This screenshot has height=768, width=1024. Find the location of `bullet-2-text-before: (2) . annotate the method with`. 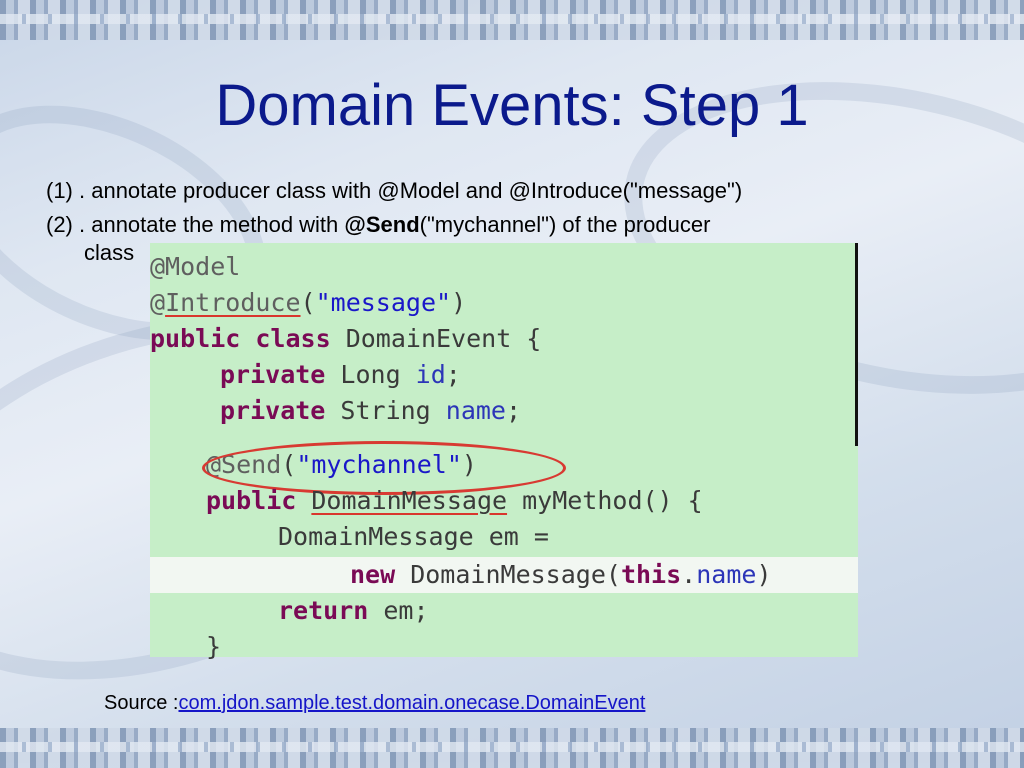

bullet-2-text-before: (2) . annotate the method with is located at coordinates (195, 224).